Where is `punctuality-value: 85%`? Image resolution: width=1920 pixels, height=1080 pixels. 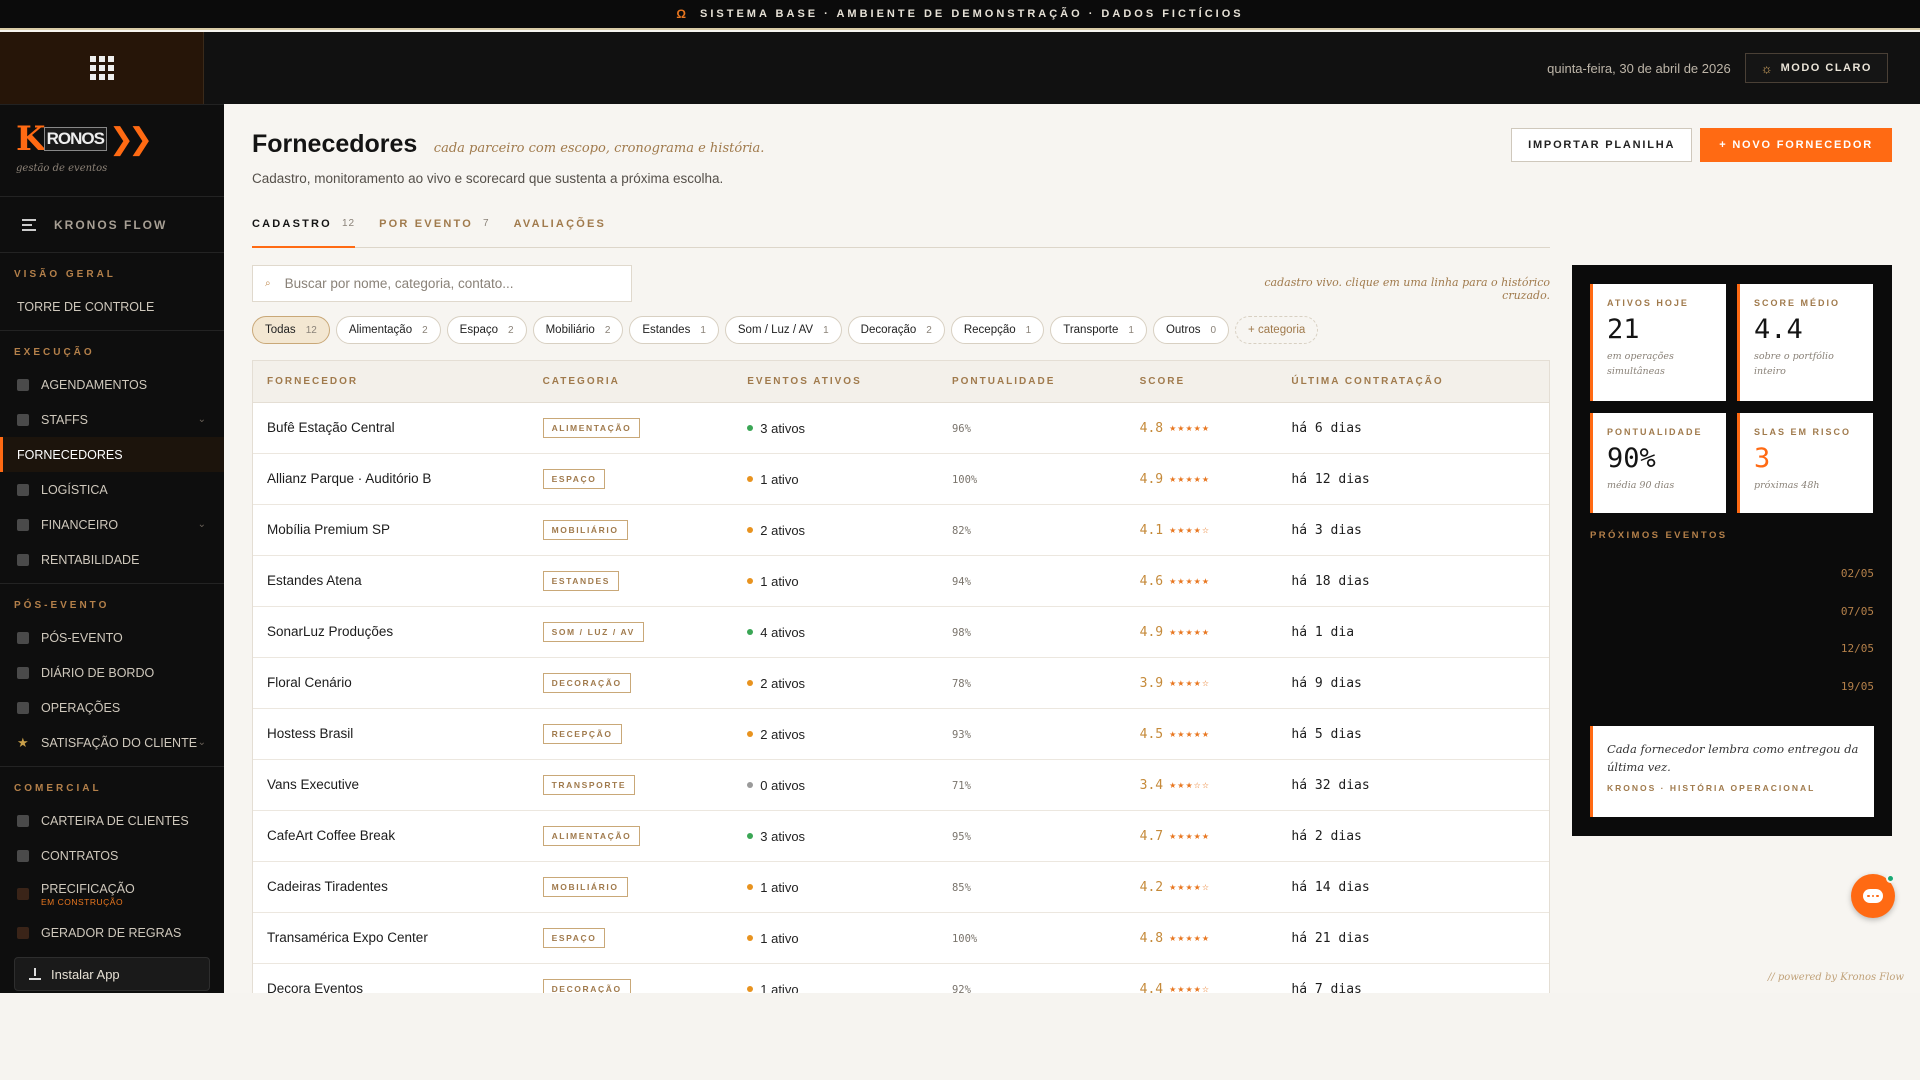
punctuality-value: 85% is located at coordinates (961, 888).